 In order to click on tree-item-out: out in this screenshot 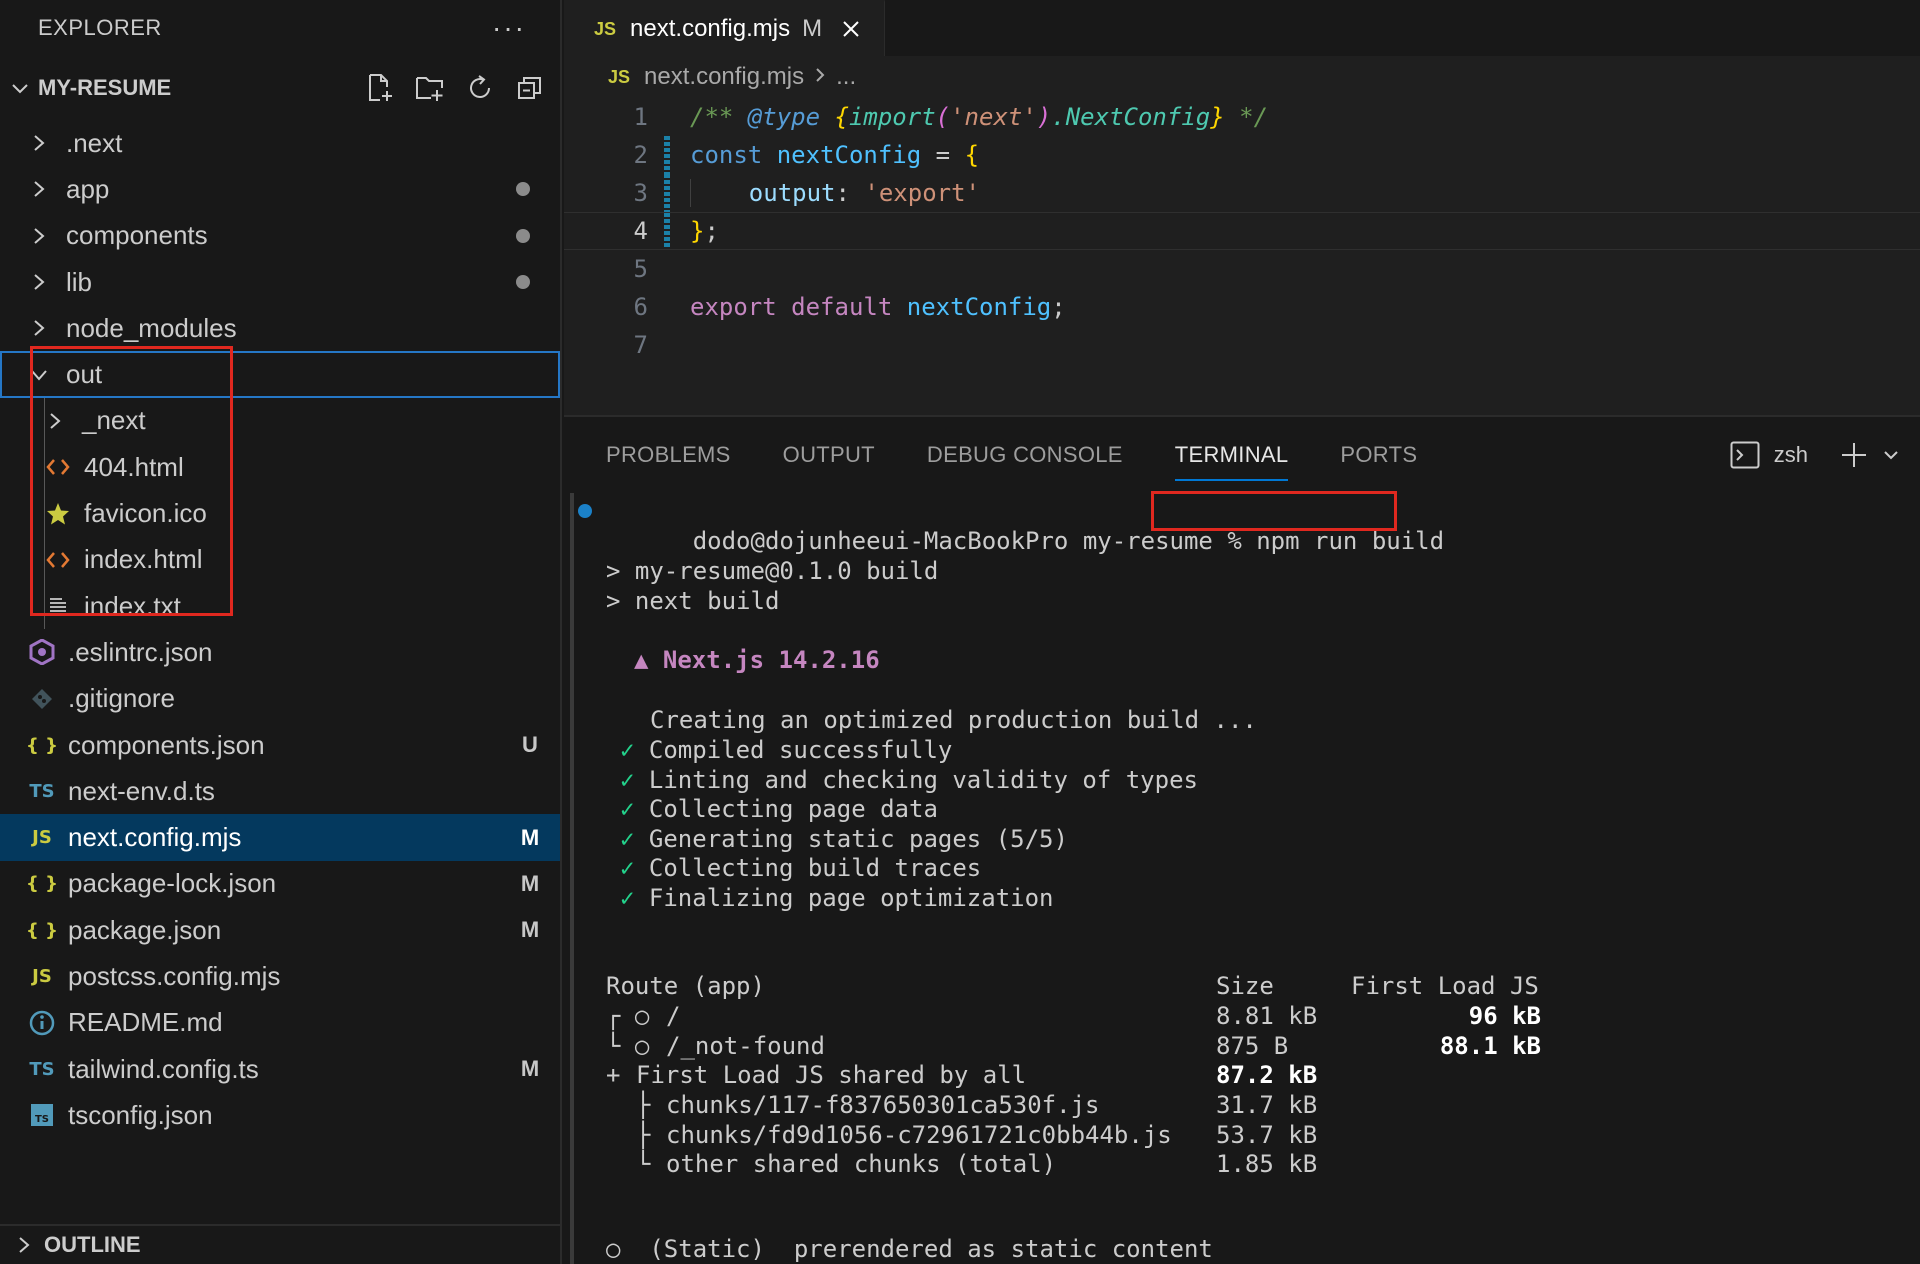, I will do `click(280, 374)`.